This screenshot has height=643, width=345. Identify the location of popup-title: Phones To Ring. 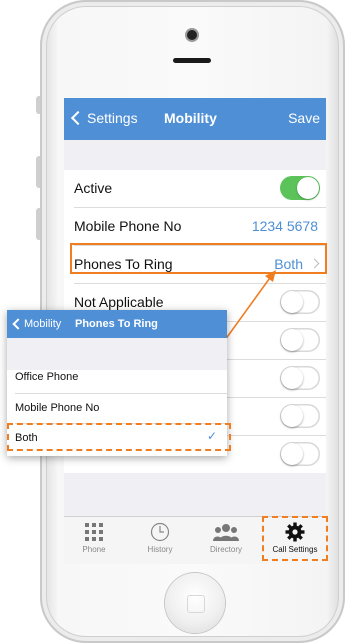
(116, 324).